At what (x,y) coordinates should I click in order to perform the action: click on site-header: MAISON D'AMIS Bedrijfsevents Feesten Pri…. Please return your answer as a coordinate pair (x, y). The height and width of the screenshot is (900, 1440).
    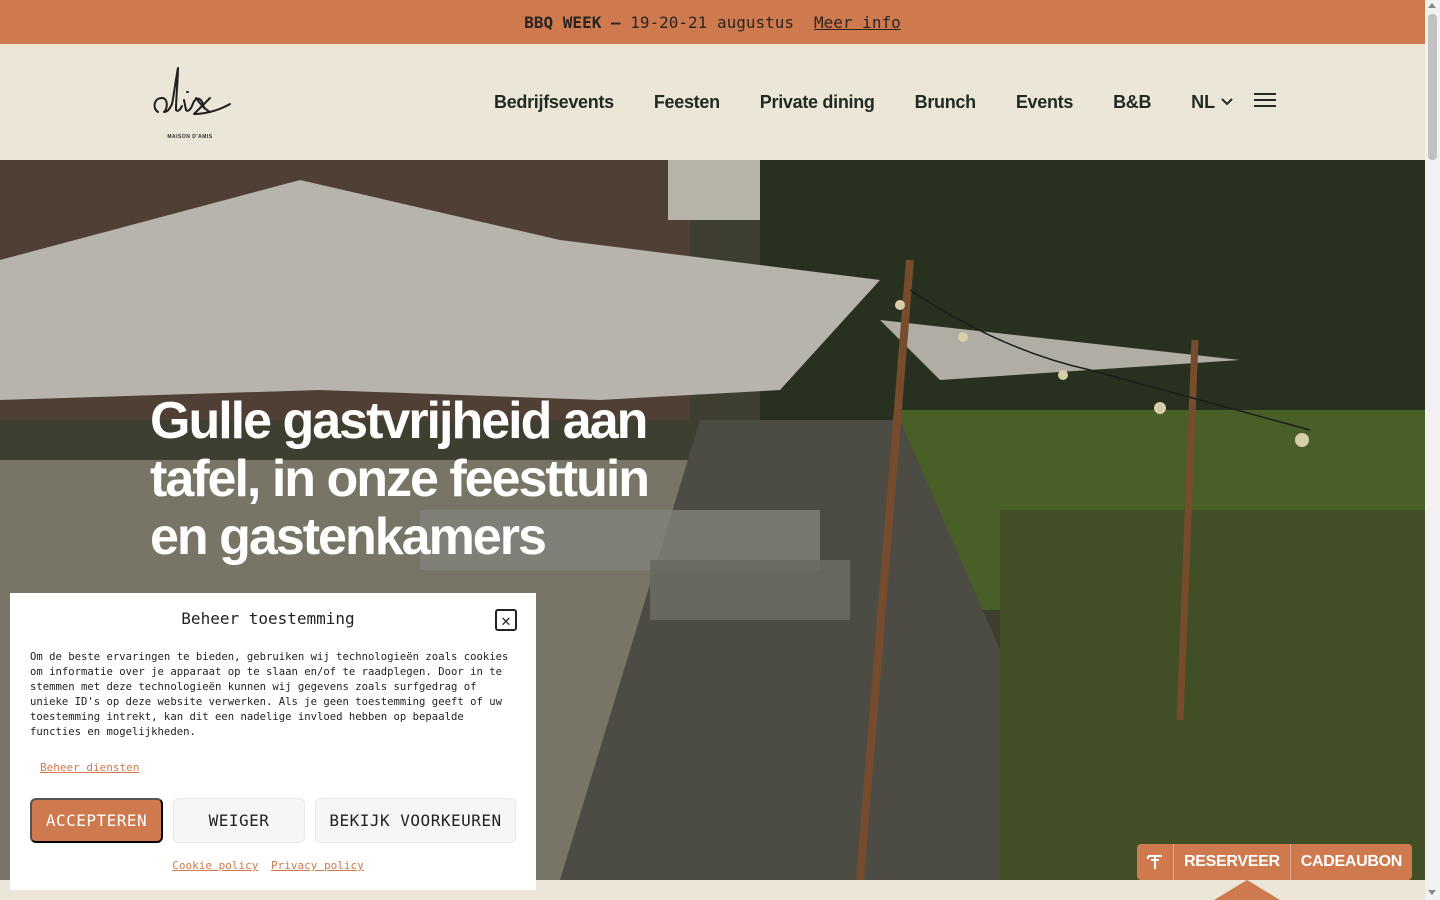
    Looking at the image, I should click on (712, 102).